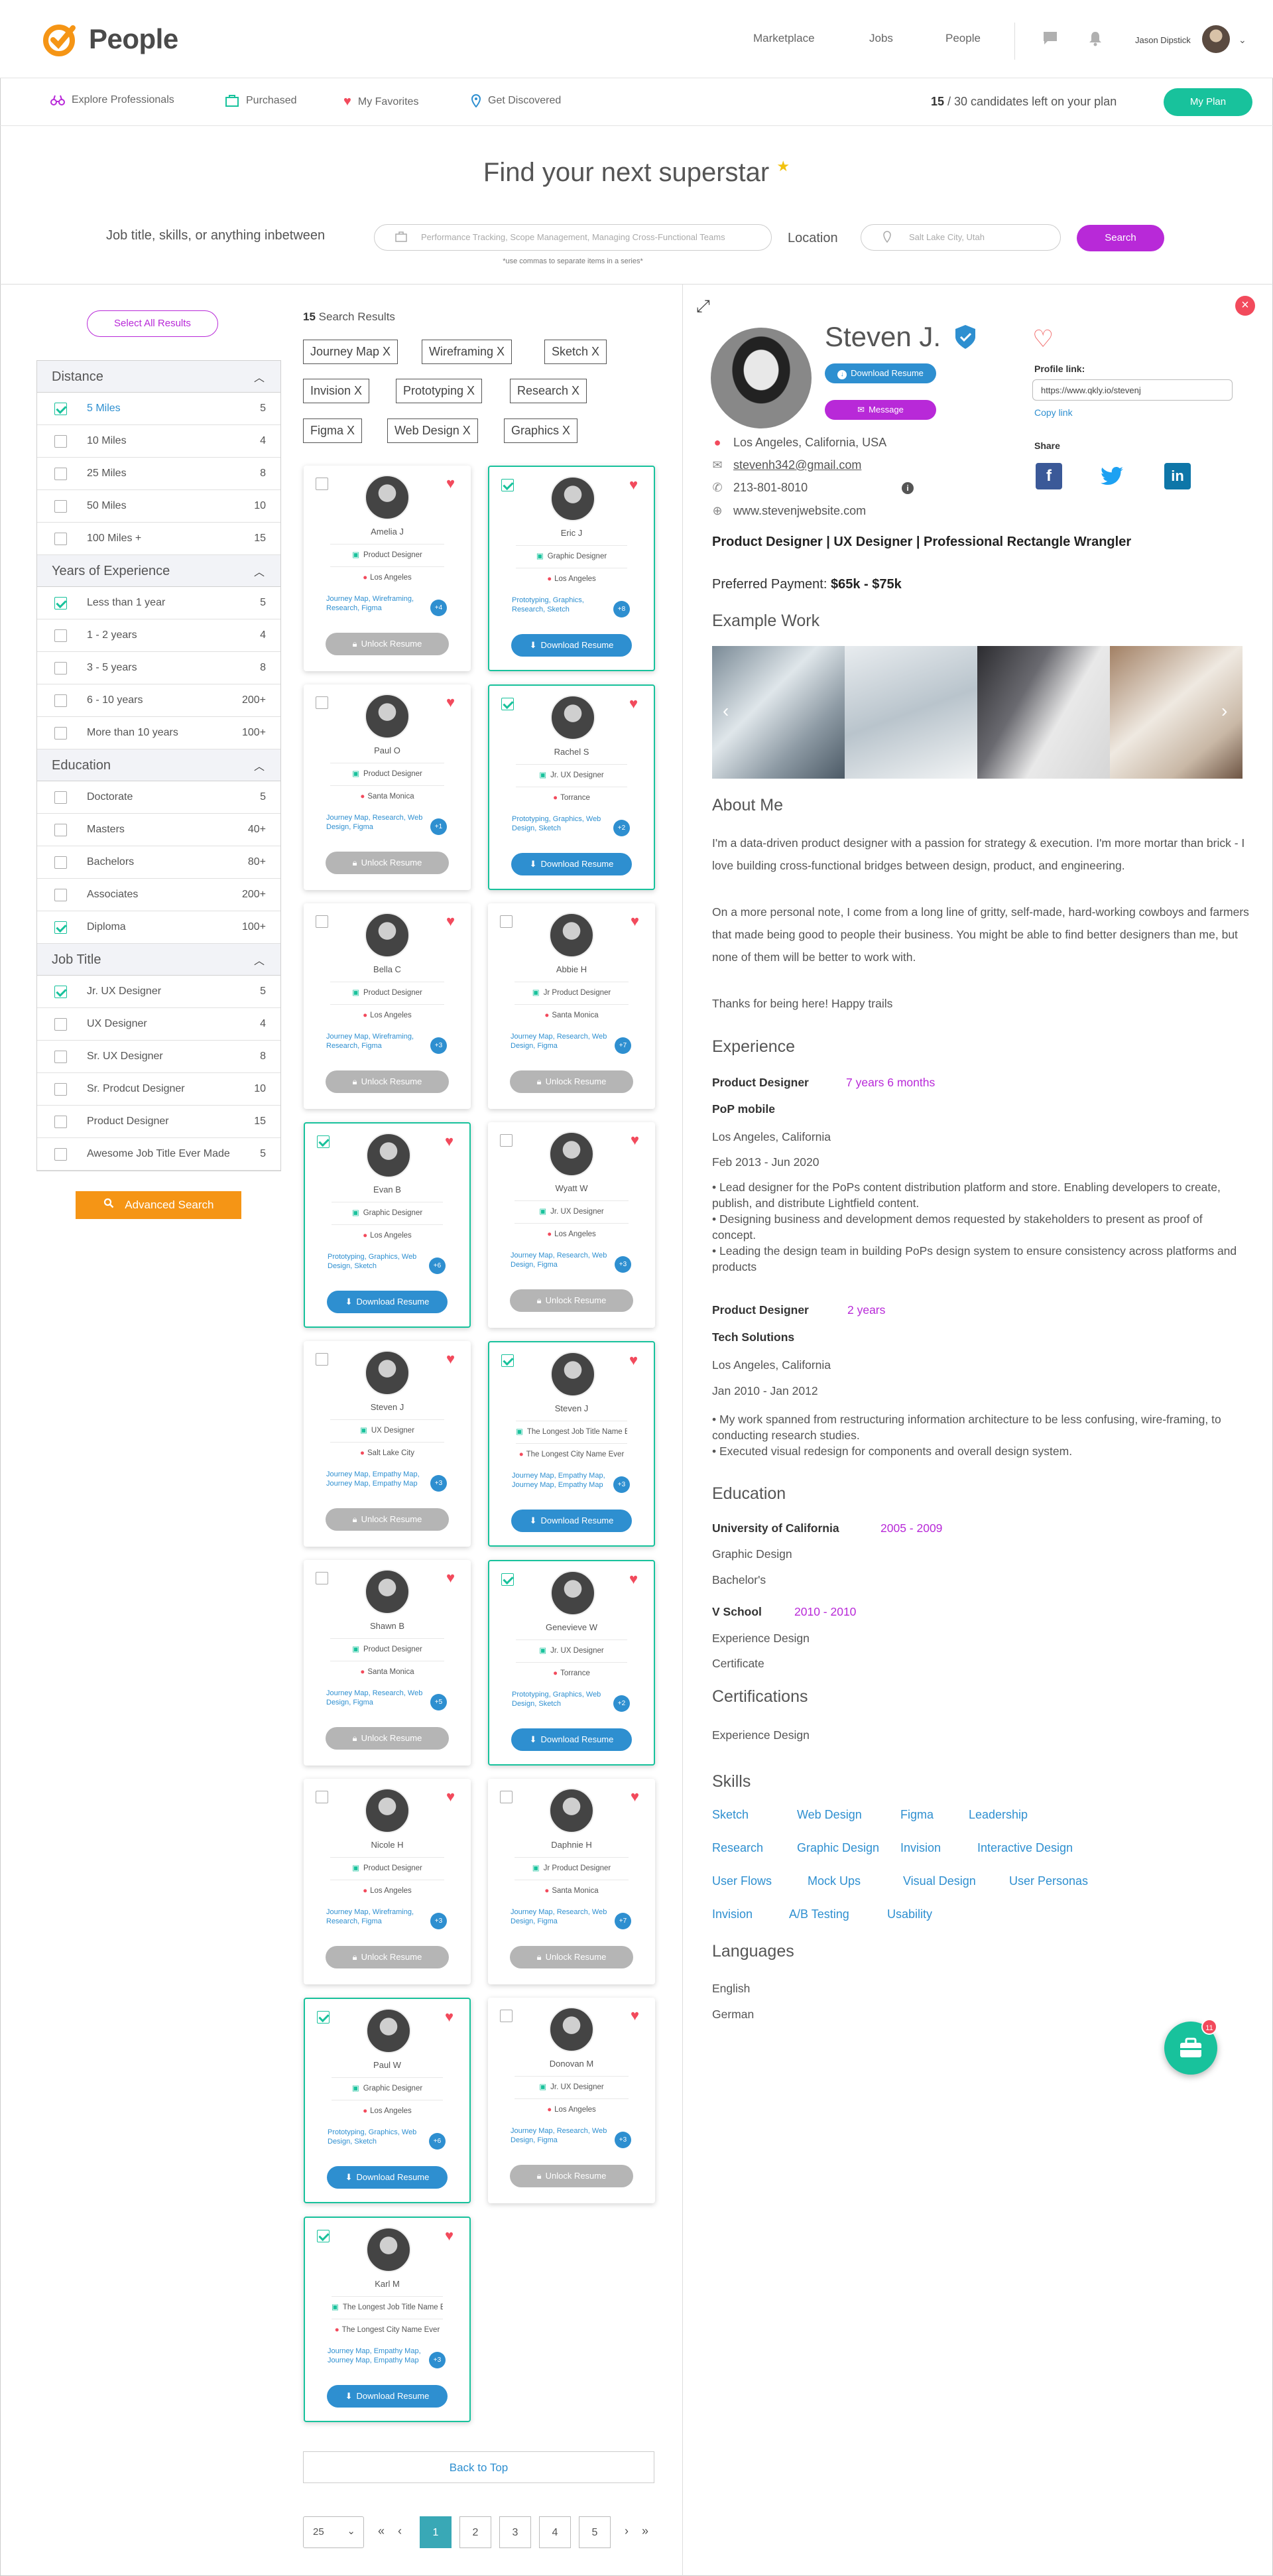 The width and height of the screenshot is (1273, 2576). What do you see at coordinates (158, 701) in the screenshot?
I see `filter-option: 6 - 10 years 200+` at bounding box center [158, 701].